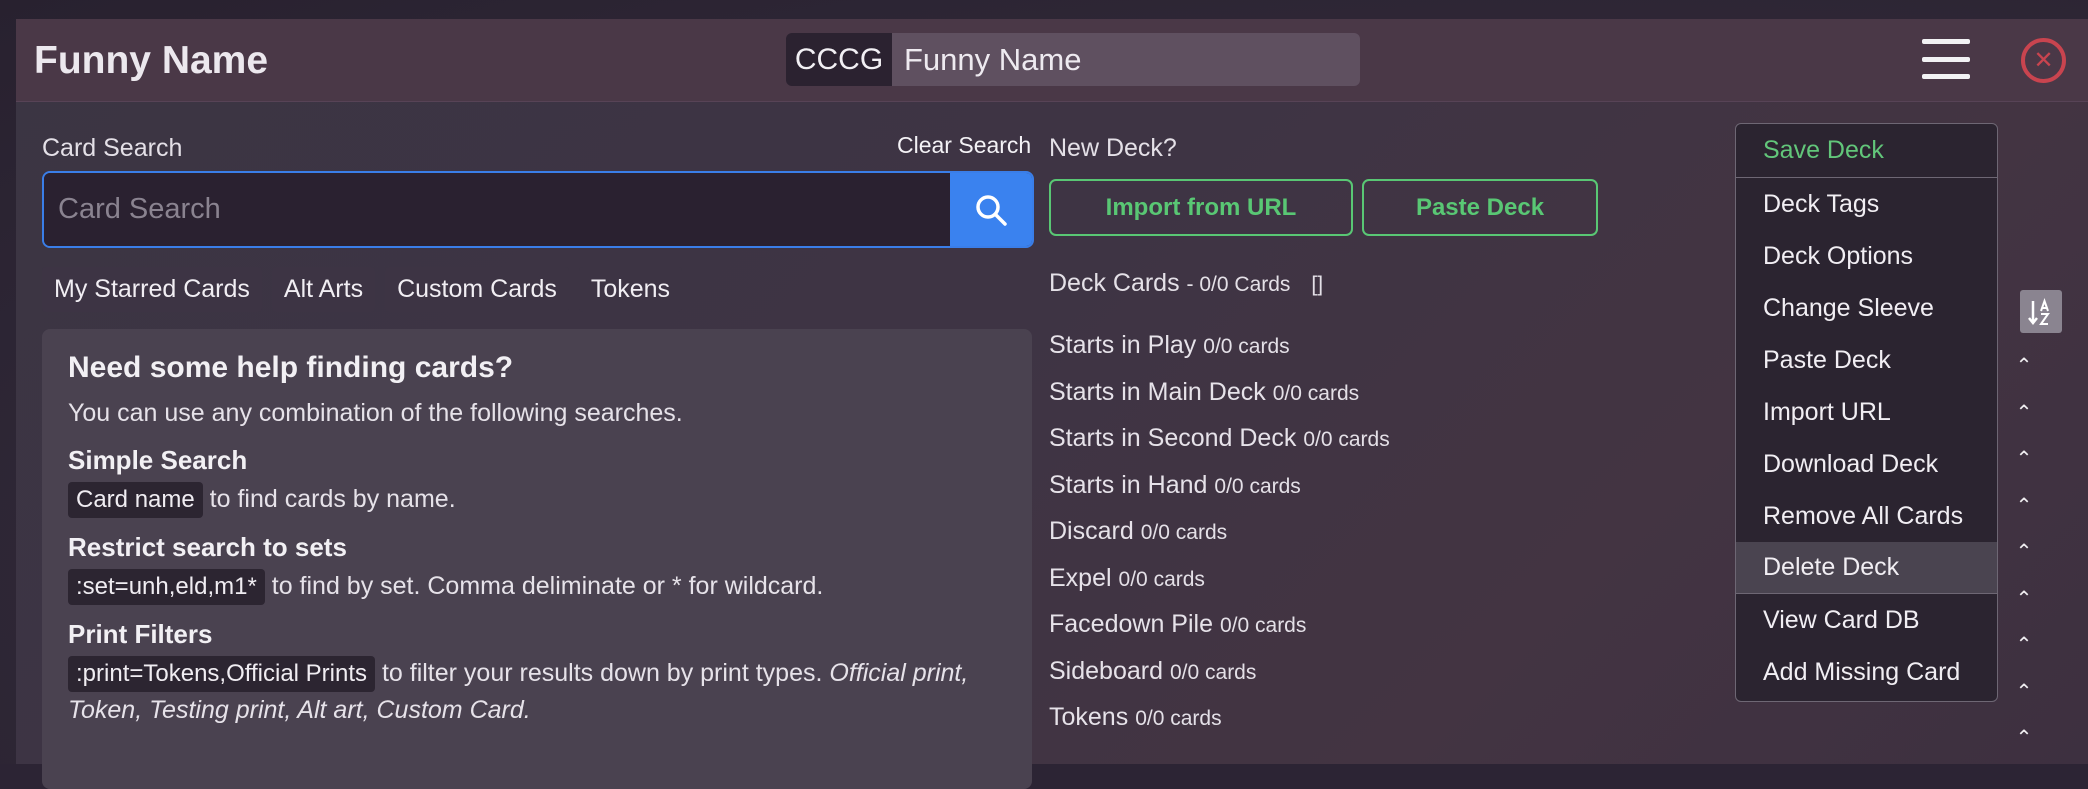 The width and height of the screenshot is (2088, 789). Describe the element at coordinates (1219, 494) in the screenshot. I see `zone-starts-in-hand: Starts in Hand 0/0 cards` at that location.